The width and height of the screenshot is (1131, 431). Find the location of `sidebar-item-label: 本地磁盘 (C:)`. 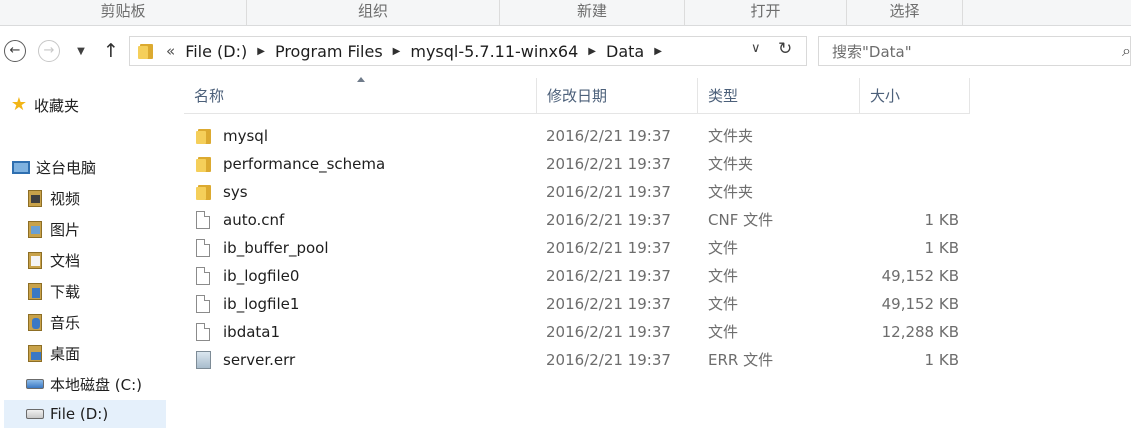

sidebar-item-label: 本地磁盘 (C:) is located at coordinates (96, 384).